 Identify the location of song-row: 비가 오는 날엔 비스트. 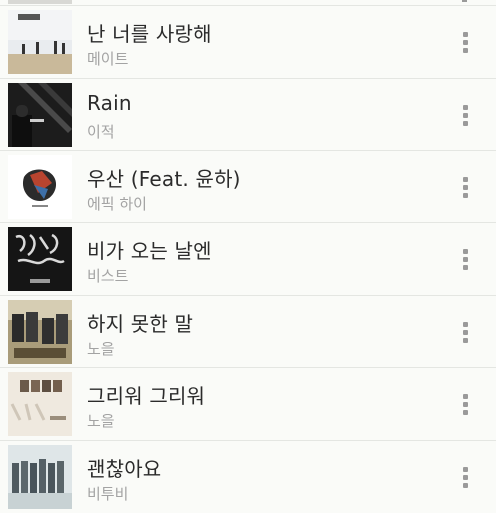
(248, 258).